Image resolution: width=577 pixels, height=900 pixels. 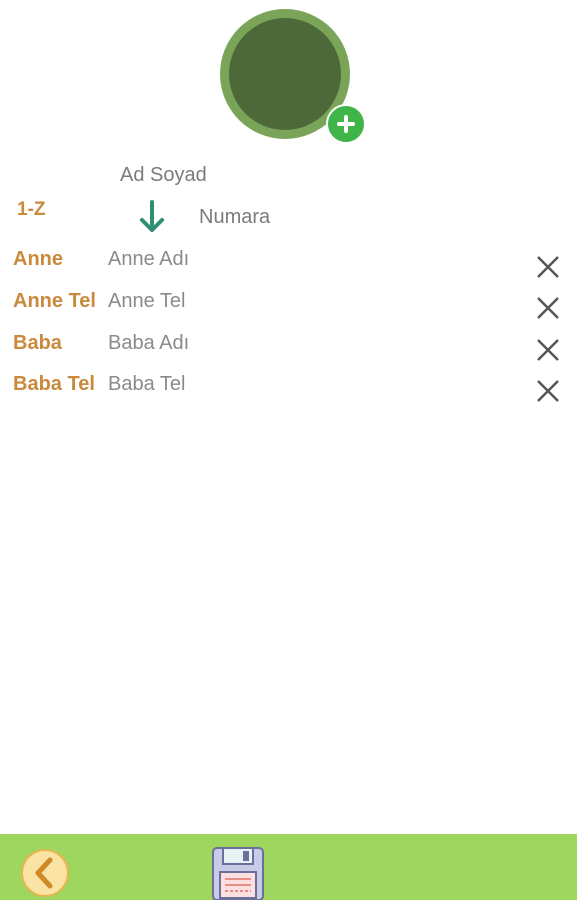 What do you see at coordinates (54, 301) in the screenshot?
I see `anne-tel-label: Anne Tel` at bounding box center [54, 301].